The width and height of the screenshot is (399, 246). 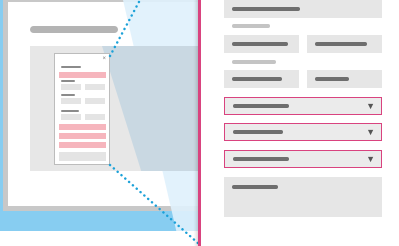 What do you see at coordinates (255, 187) in the screenshot?
I see `textarea-value-placeholder` at bounding box center [255, 187].